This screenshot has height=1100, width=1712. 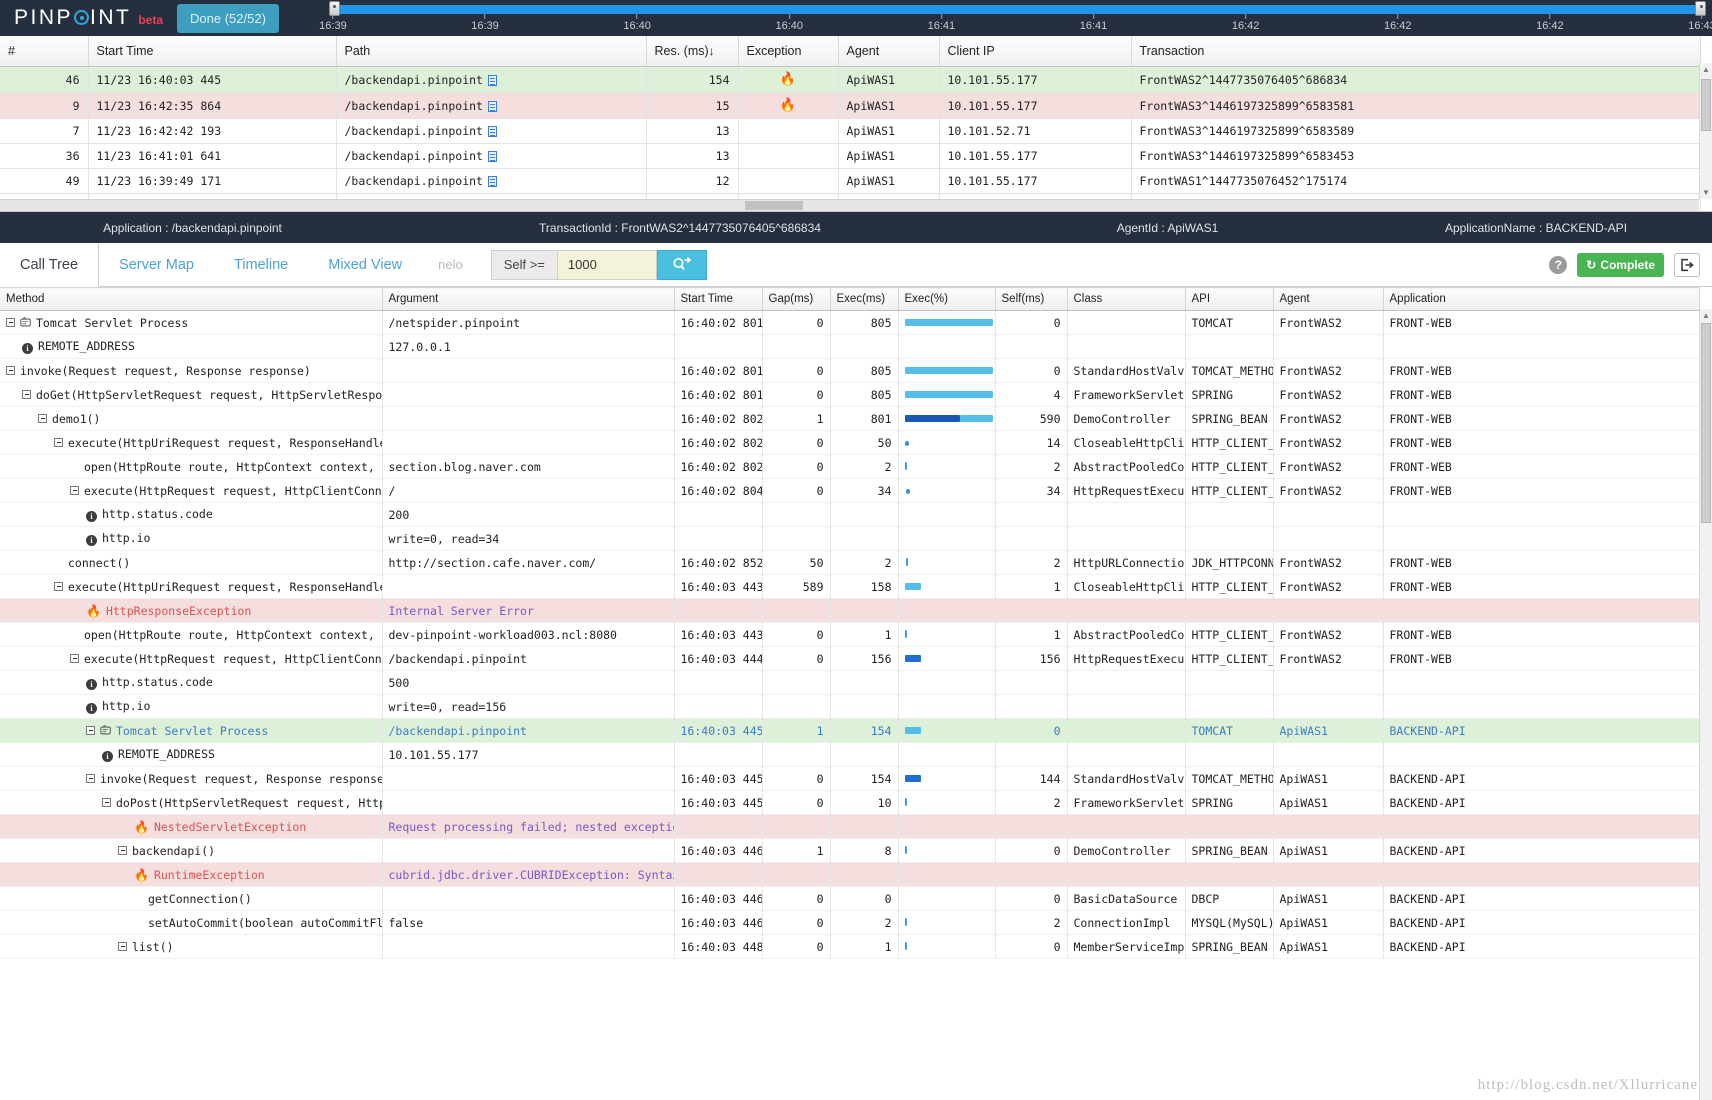 What do you see at coordinates (850, 754) in the screenshot?
I see `call-tree-row: i REMOTE_ADDRESS 10.101.55.177` at bounding box center [850, 754].